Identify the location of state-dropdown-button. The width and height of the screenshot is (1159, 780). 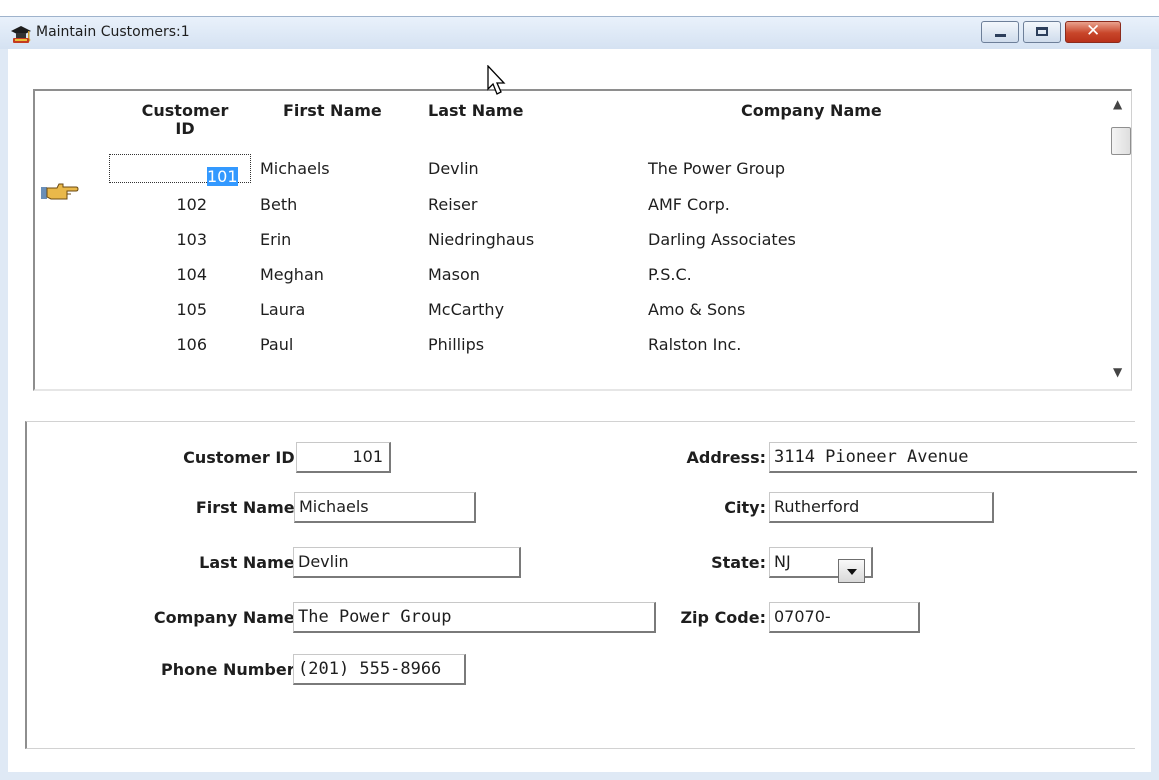
(851, 571).